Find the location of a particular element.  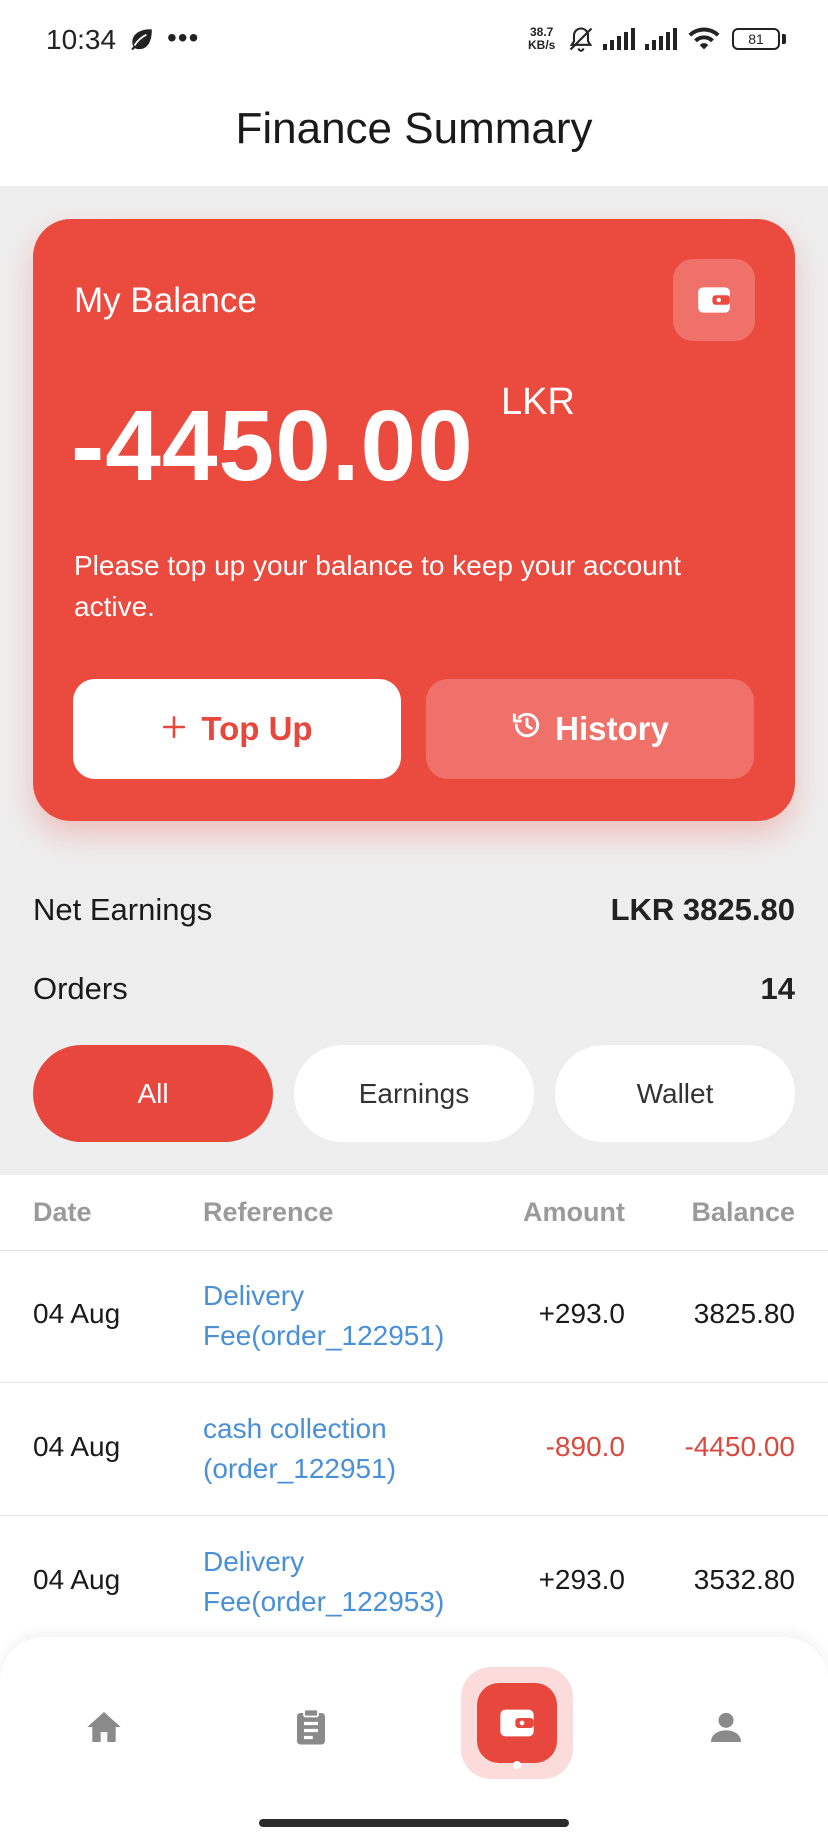

battery-cap is located at coordinates (784, 39).